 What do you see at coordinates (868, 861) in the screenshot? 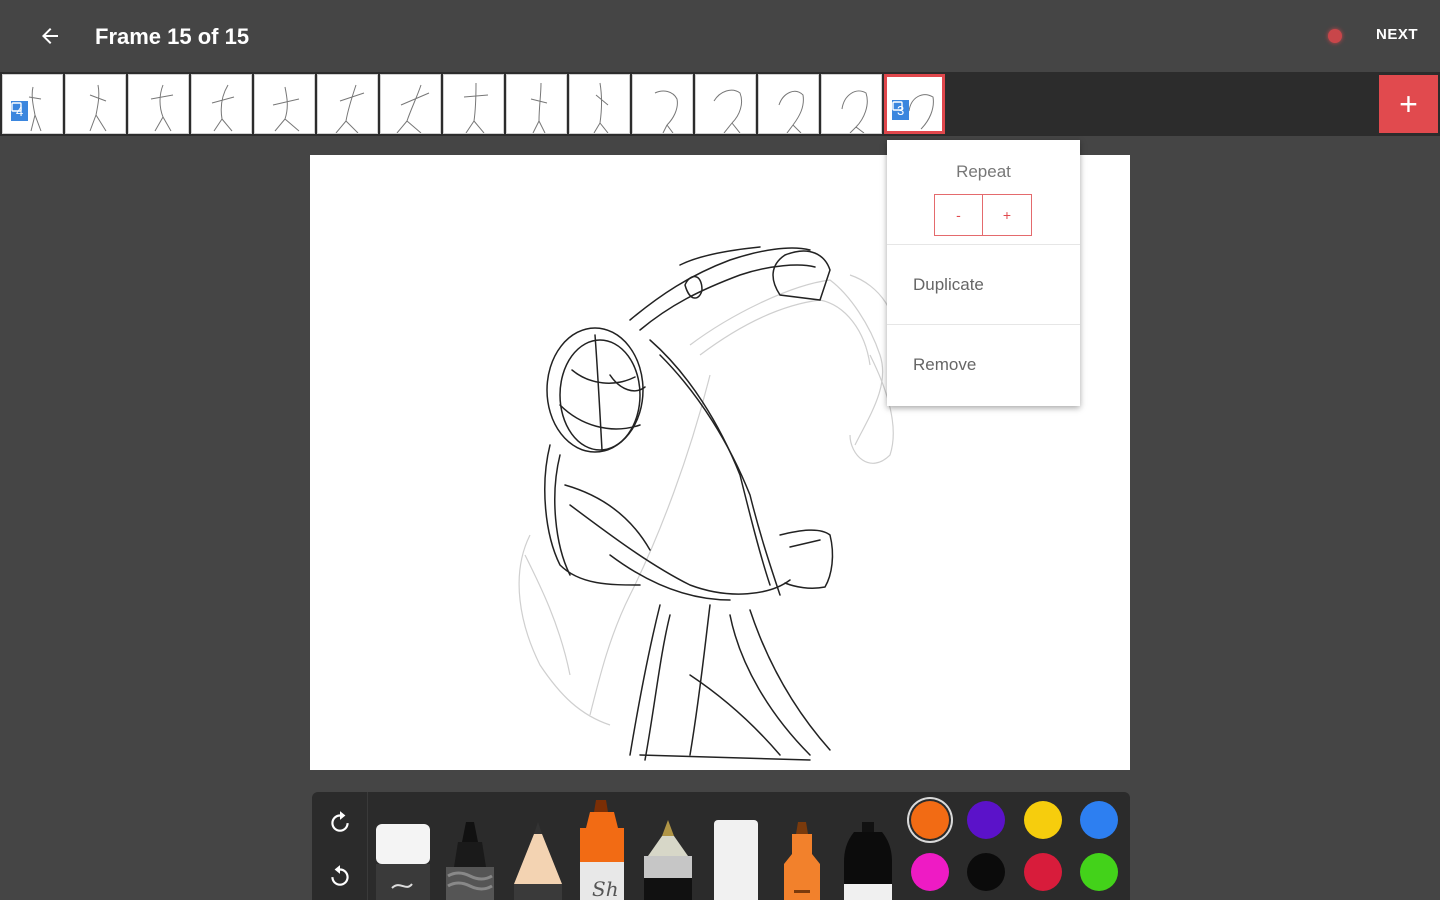
I see `ink-icon` at bounding box center [868, 861].